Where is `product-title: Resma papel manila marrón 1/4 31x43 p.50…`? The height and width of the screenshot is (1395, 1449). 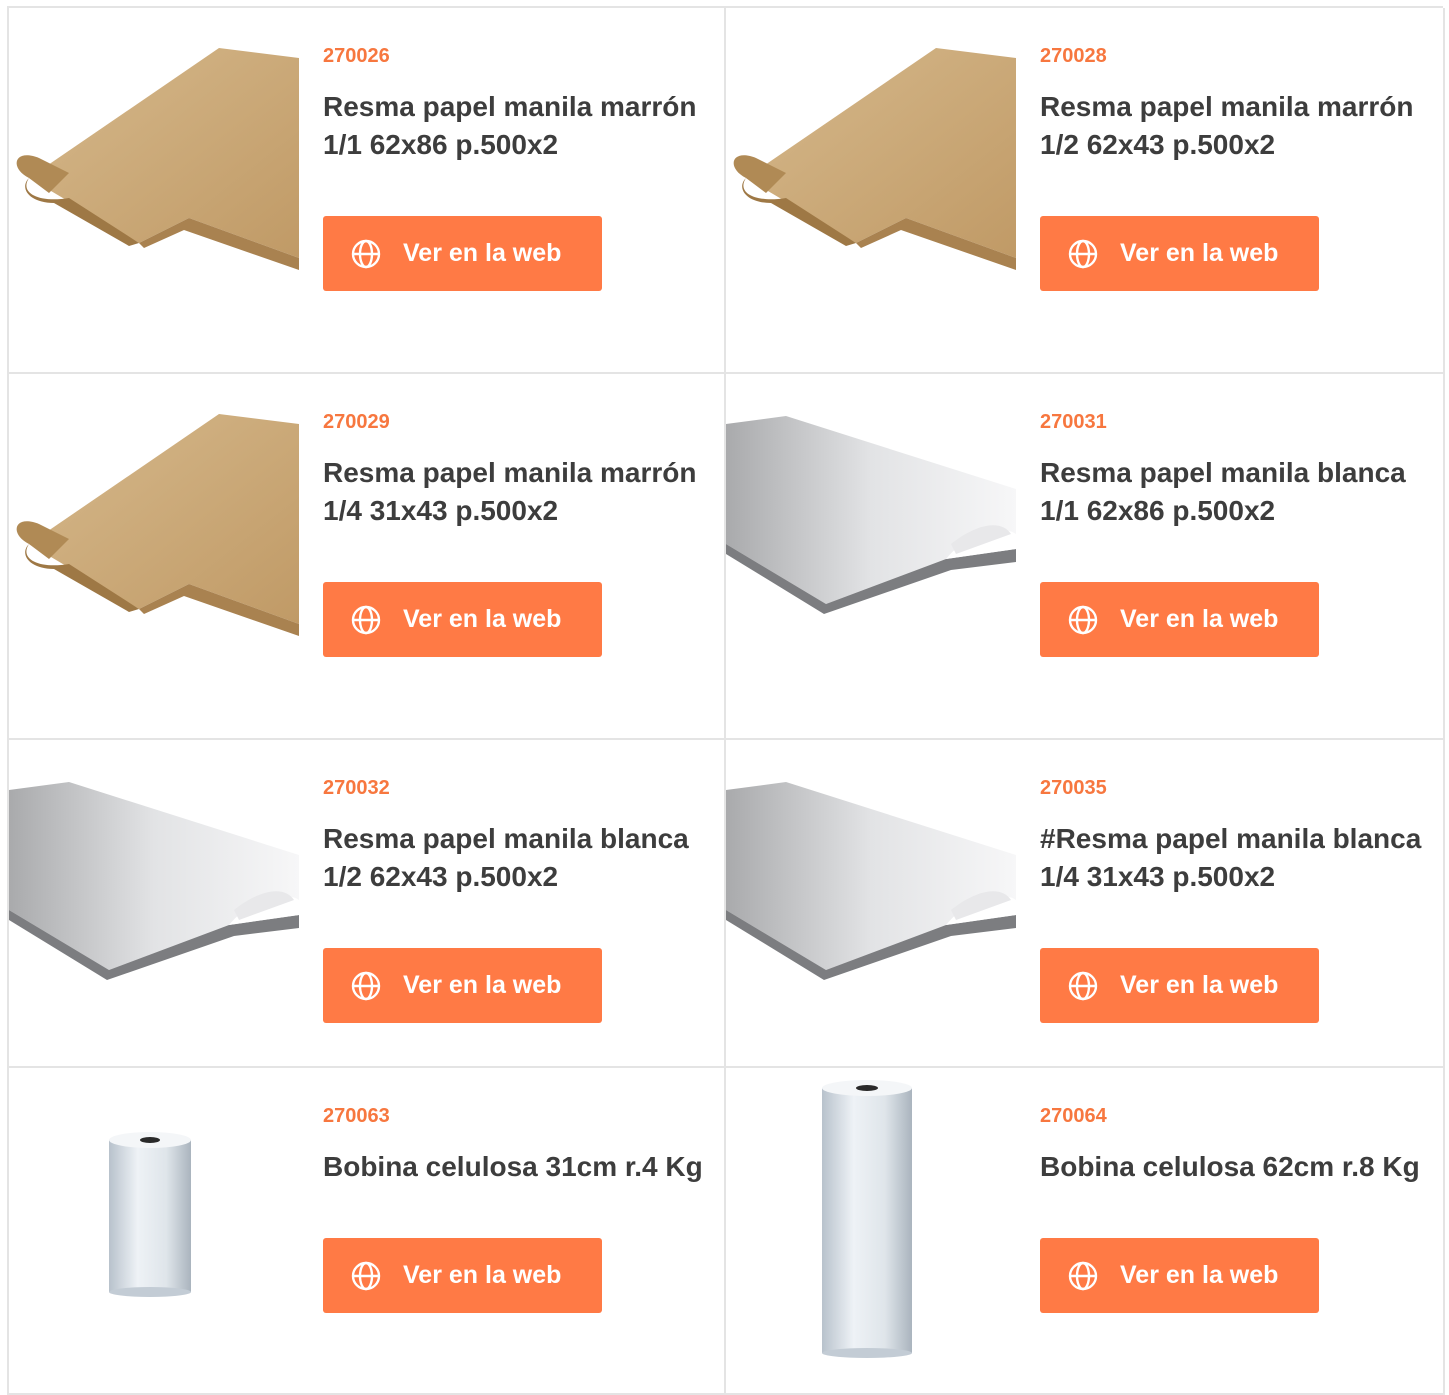 product-title: Resma papel manila marrón 1/4 31x43 p.50… is located at coordinates (510, 491).